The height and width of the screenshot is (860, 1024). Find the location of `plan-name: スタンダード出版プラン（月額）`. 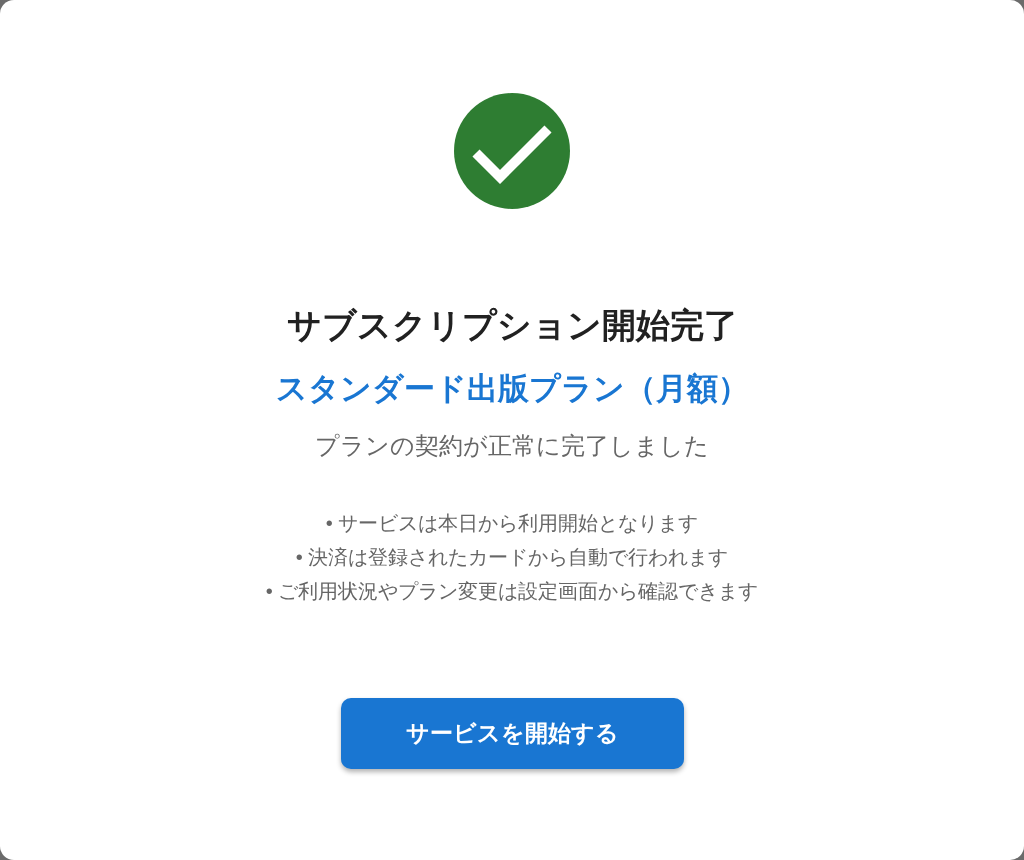

plan-name: スタンダード出版プラン（月額） is located at coordinates (512, 389).